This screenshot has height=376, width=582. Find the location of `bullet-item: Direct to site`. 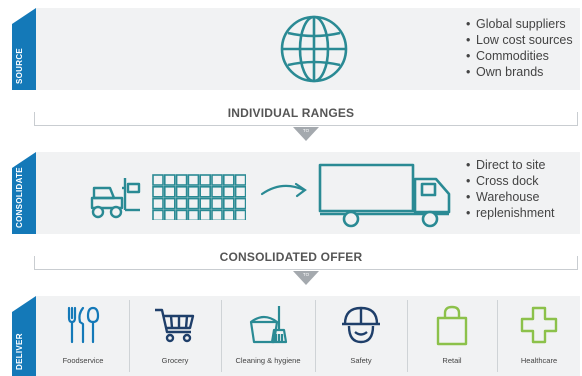

bullet-item: Direct to site is located at coordinates (510, 165).